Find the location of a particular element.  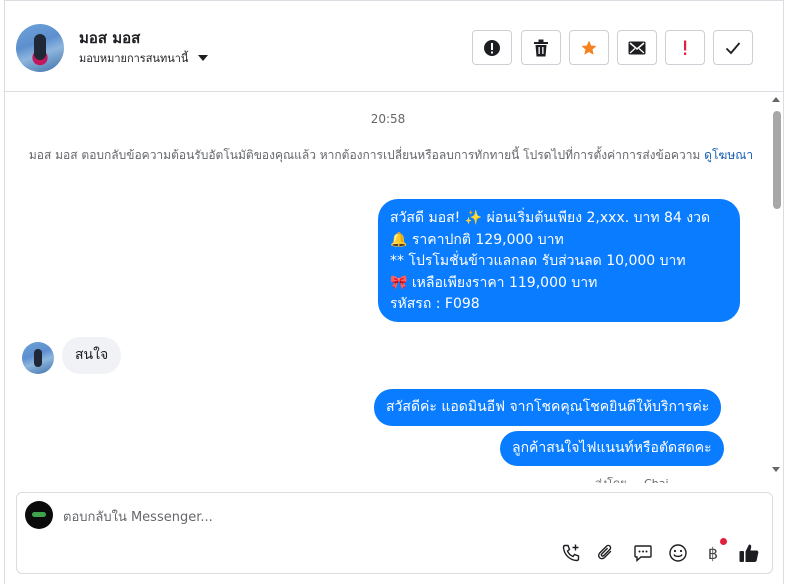

delete-button is located at coordinates (541, 47).